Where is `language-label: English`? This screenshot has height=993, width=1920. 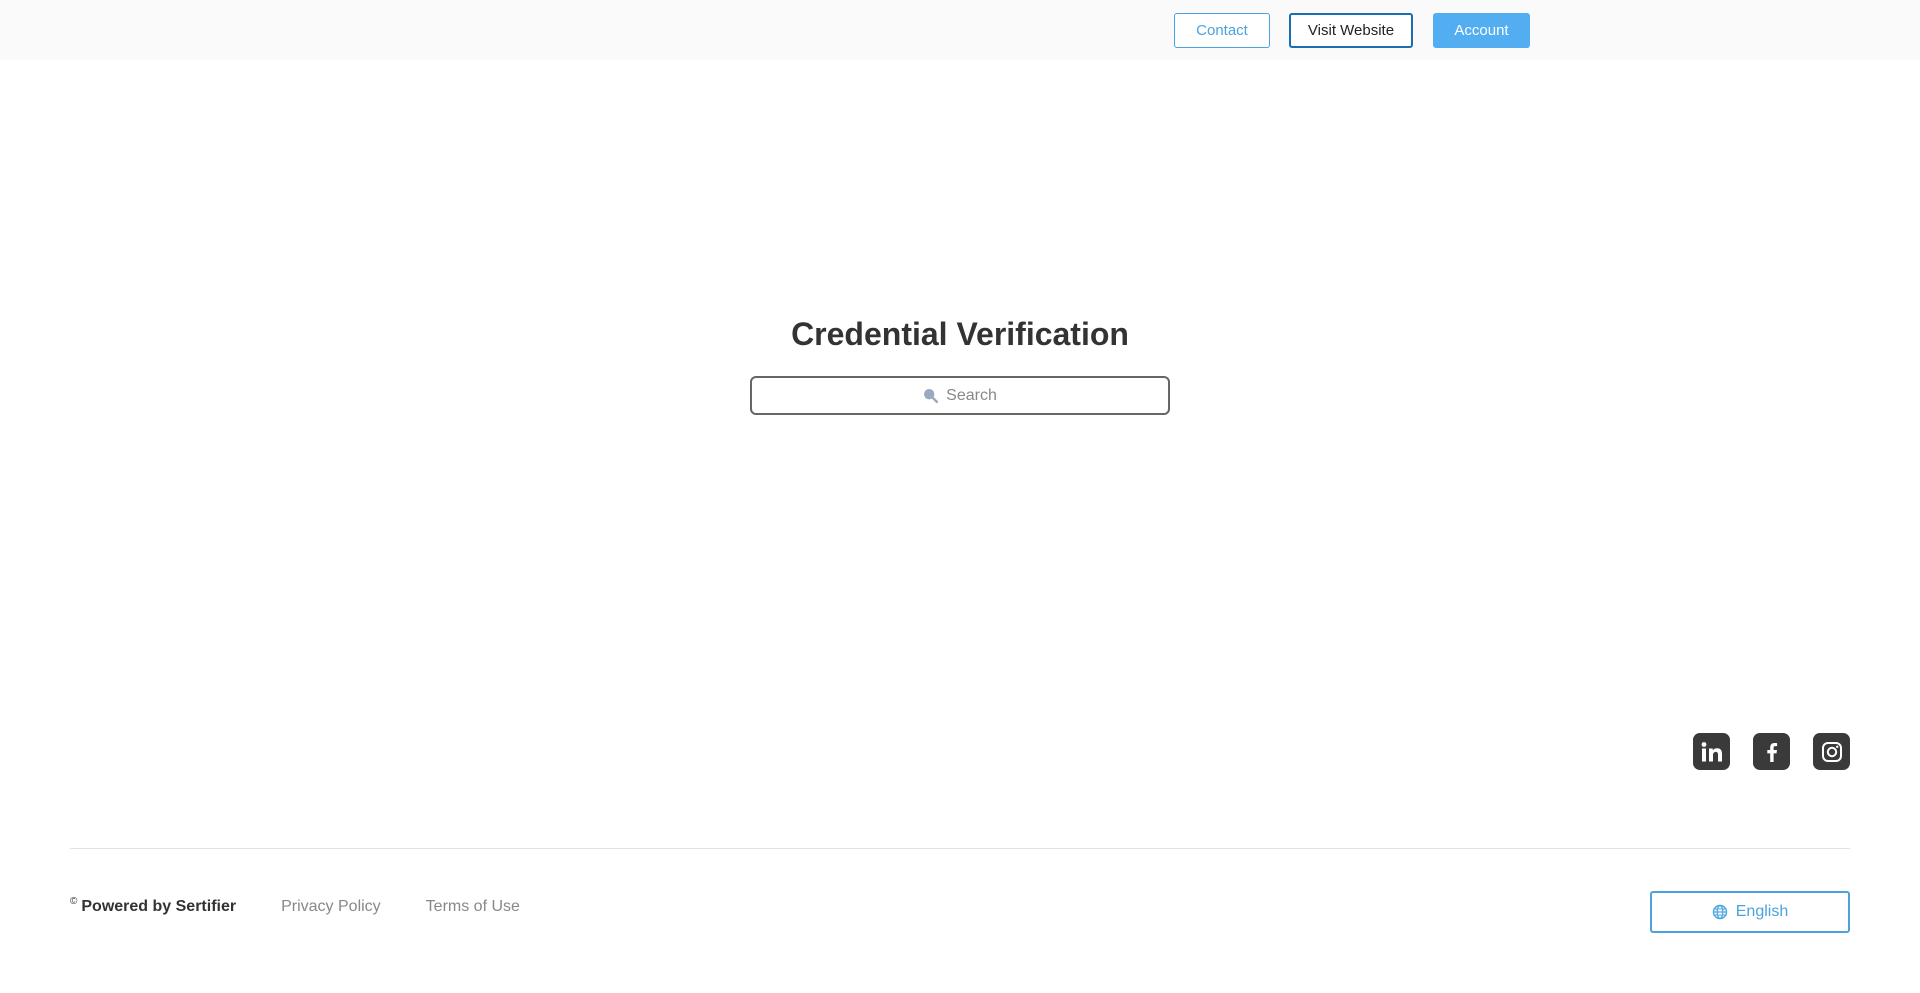
language-label: English is located at coordinates (1762, 911).